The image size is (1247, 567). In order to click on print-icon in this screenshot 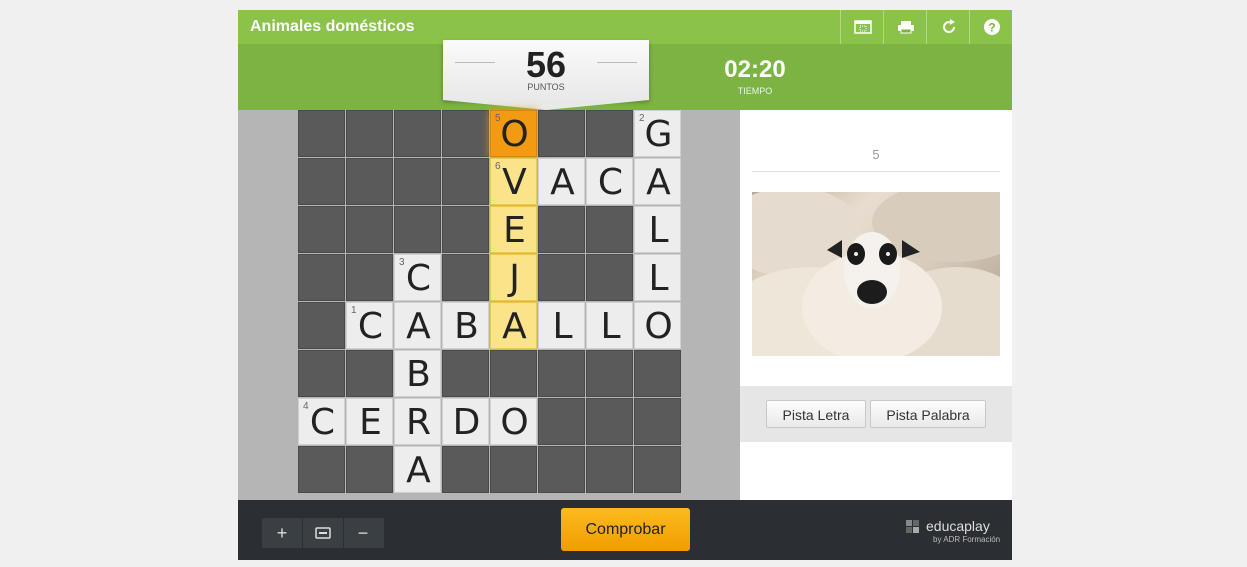, I will do `click(905, 27)`.